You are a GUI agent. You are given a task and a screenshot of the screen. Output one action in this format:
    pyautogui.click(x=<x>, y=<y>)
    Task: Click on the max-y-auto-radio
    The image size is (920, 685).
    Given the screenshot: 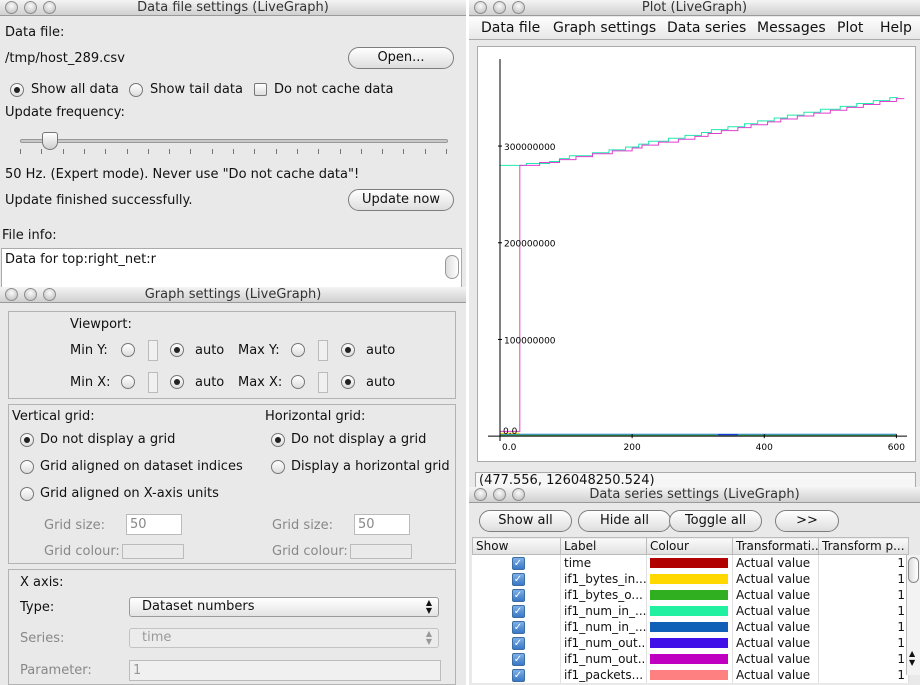 What is the action you would take?
    pyautogui.click(x=348, y=350)
    